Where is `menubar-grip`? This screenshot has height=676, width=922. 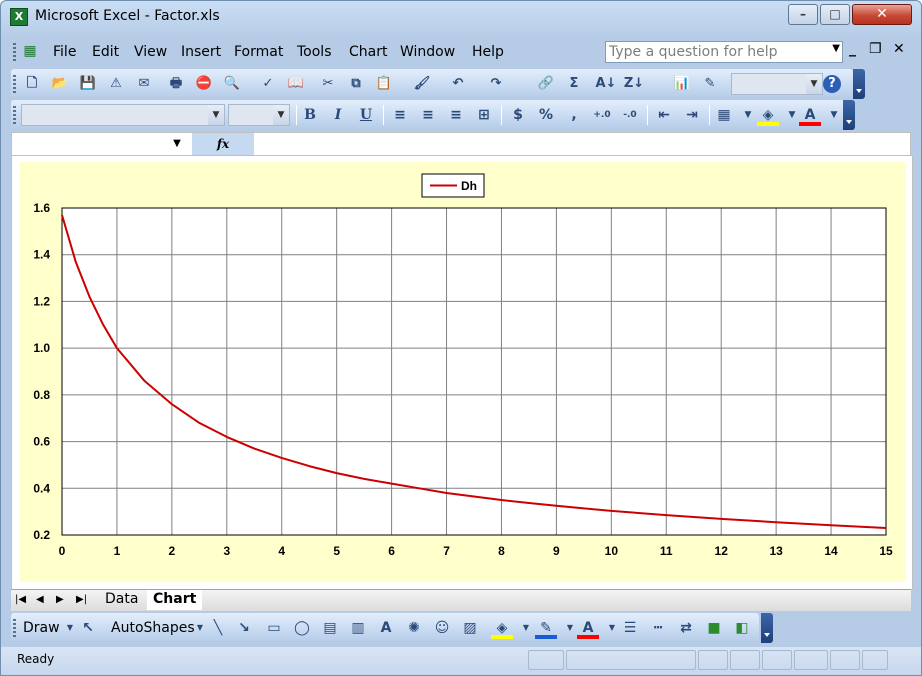 menubar-grip is located at coordinates (14, 52).